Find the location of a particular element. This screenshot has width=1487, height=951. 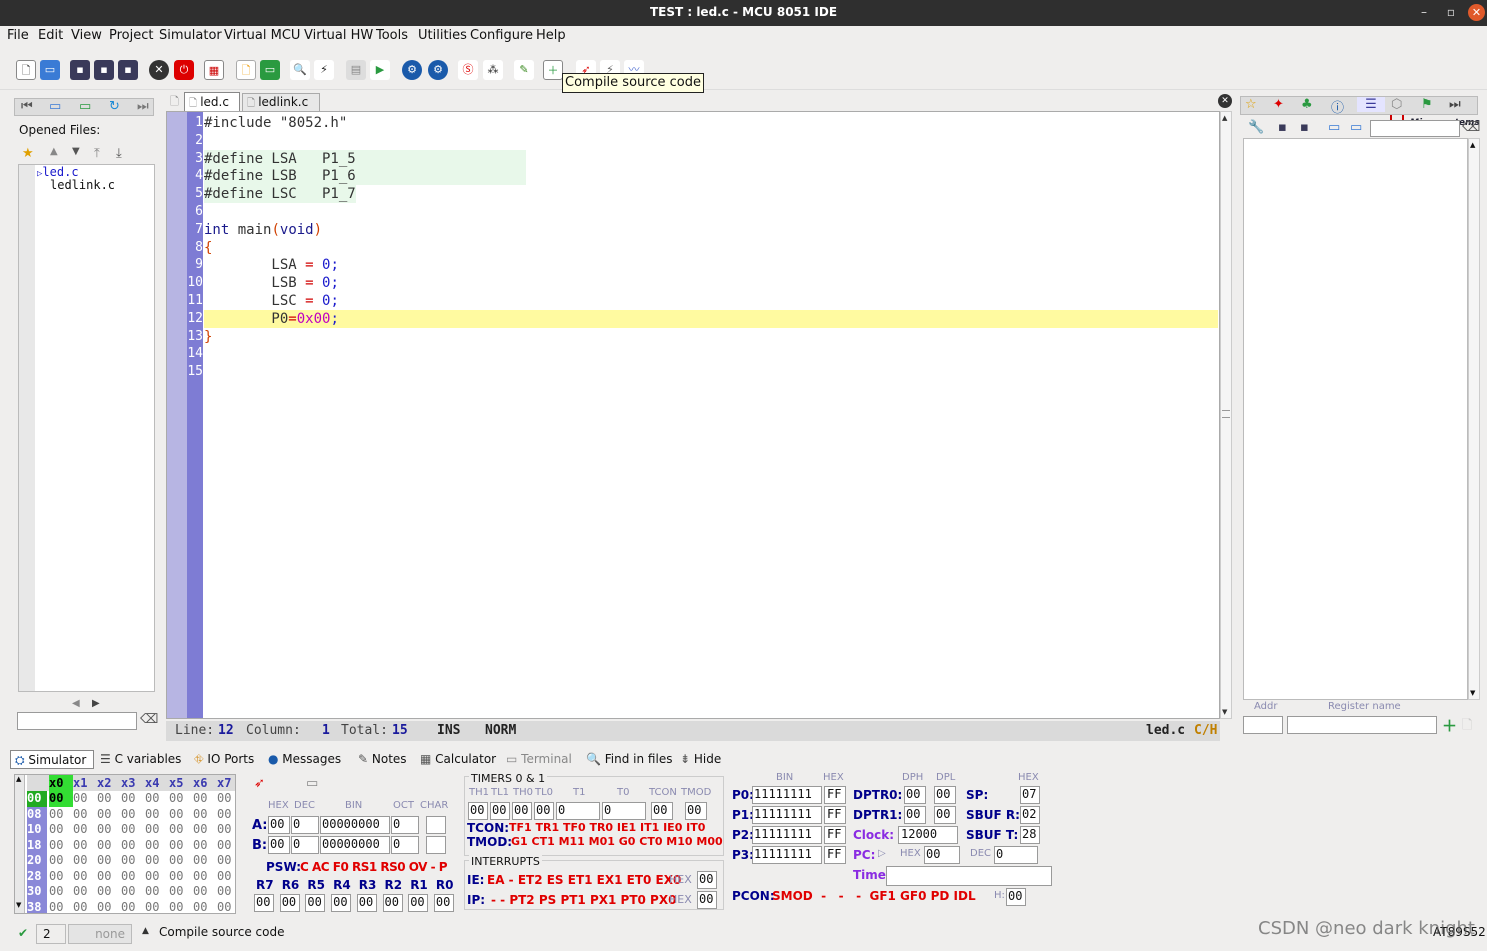

next-tab-icon: ⏭ is located at coordinates (1455, 104).